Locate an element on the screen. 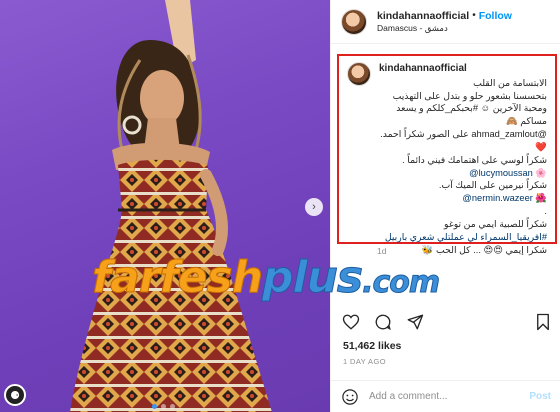 The height and width of the screenshot is (412, 560). caption-line: ❤️ is located at coordinates (541, 146).